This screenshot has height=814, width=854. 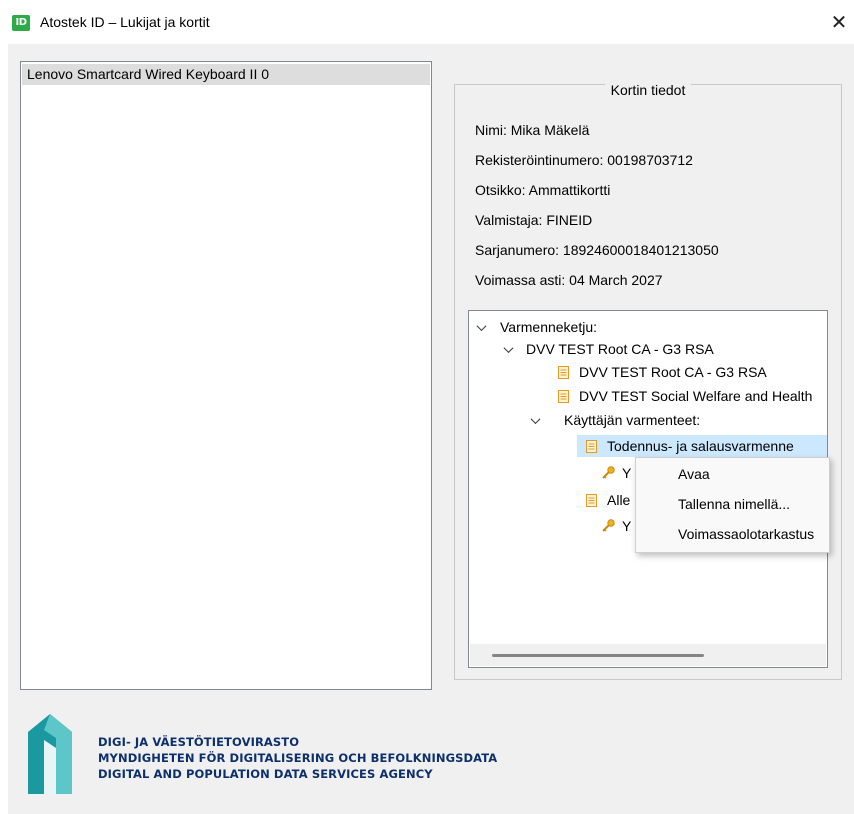 What do you see at coordinates (598, 655) in the screenshot?
I see `scrollbar-thumb` at bounding box center [598, 655].